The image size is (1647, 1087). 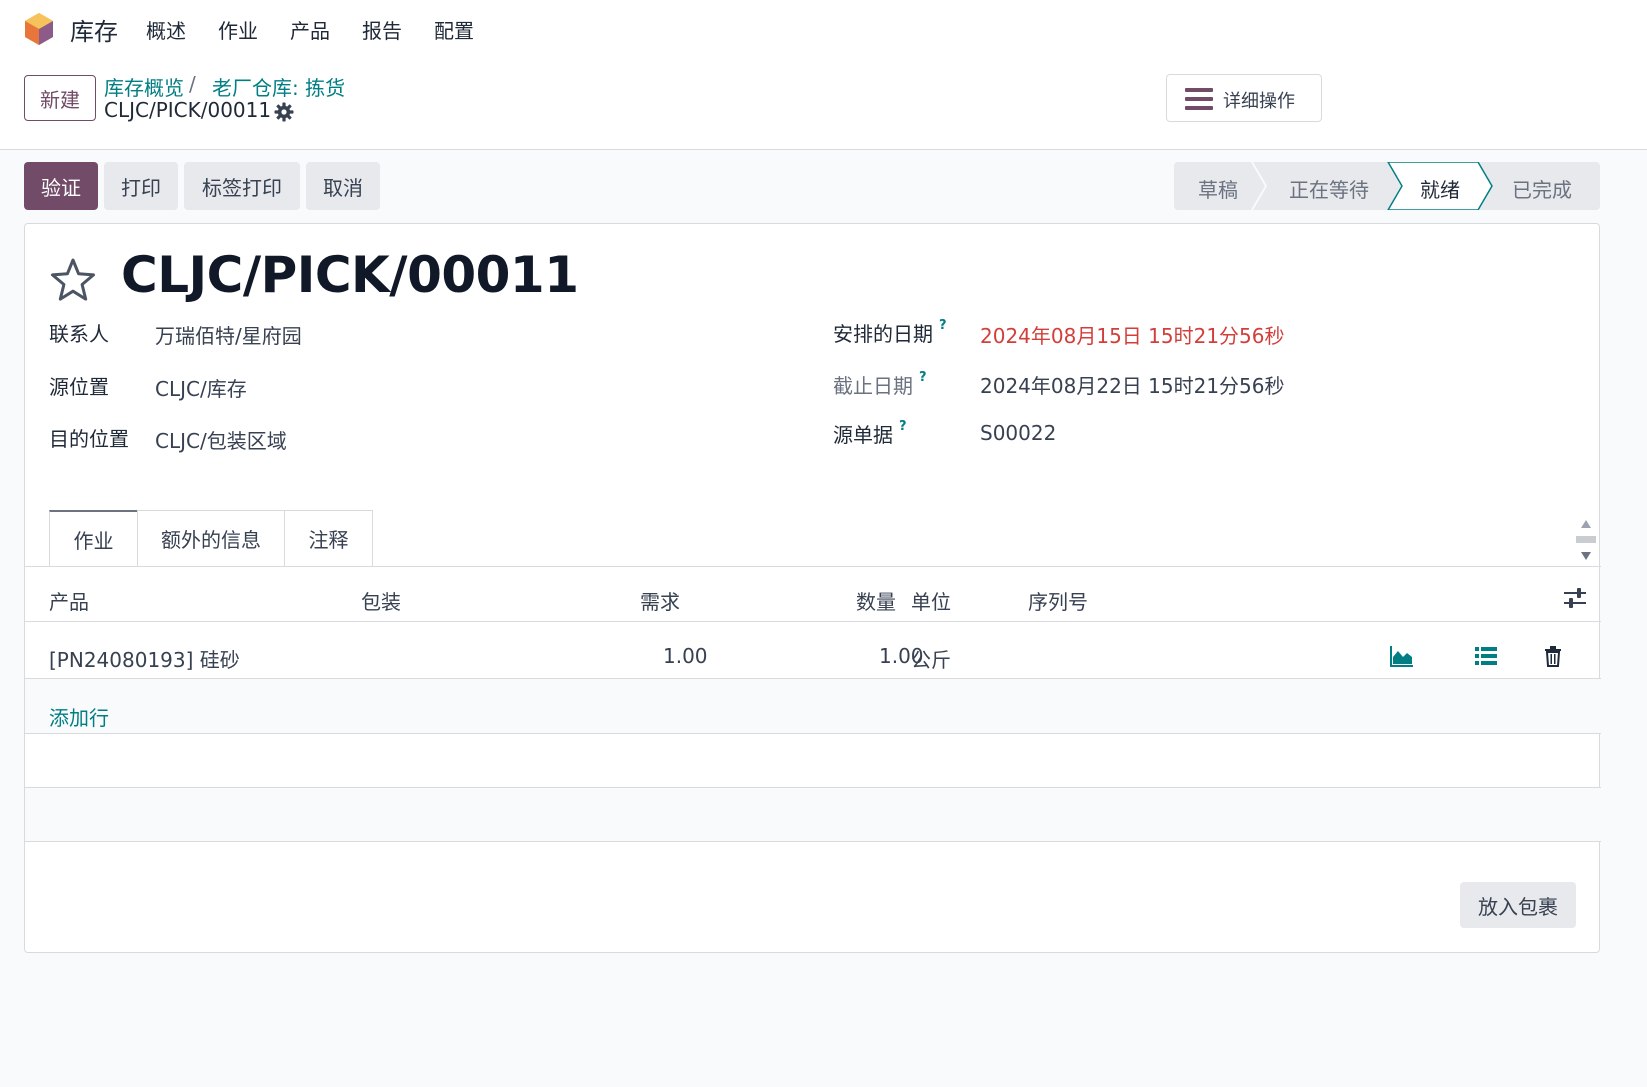 What do you see at coordinates (144, 658) in the screenshot?
I see `row-product: [PN24080193] 硅砂` at bounding box center [144, 658].